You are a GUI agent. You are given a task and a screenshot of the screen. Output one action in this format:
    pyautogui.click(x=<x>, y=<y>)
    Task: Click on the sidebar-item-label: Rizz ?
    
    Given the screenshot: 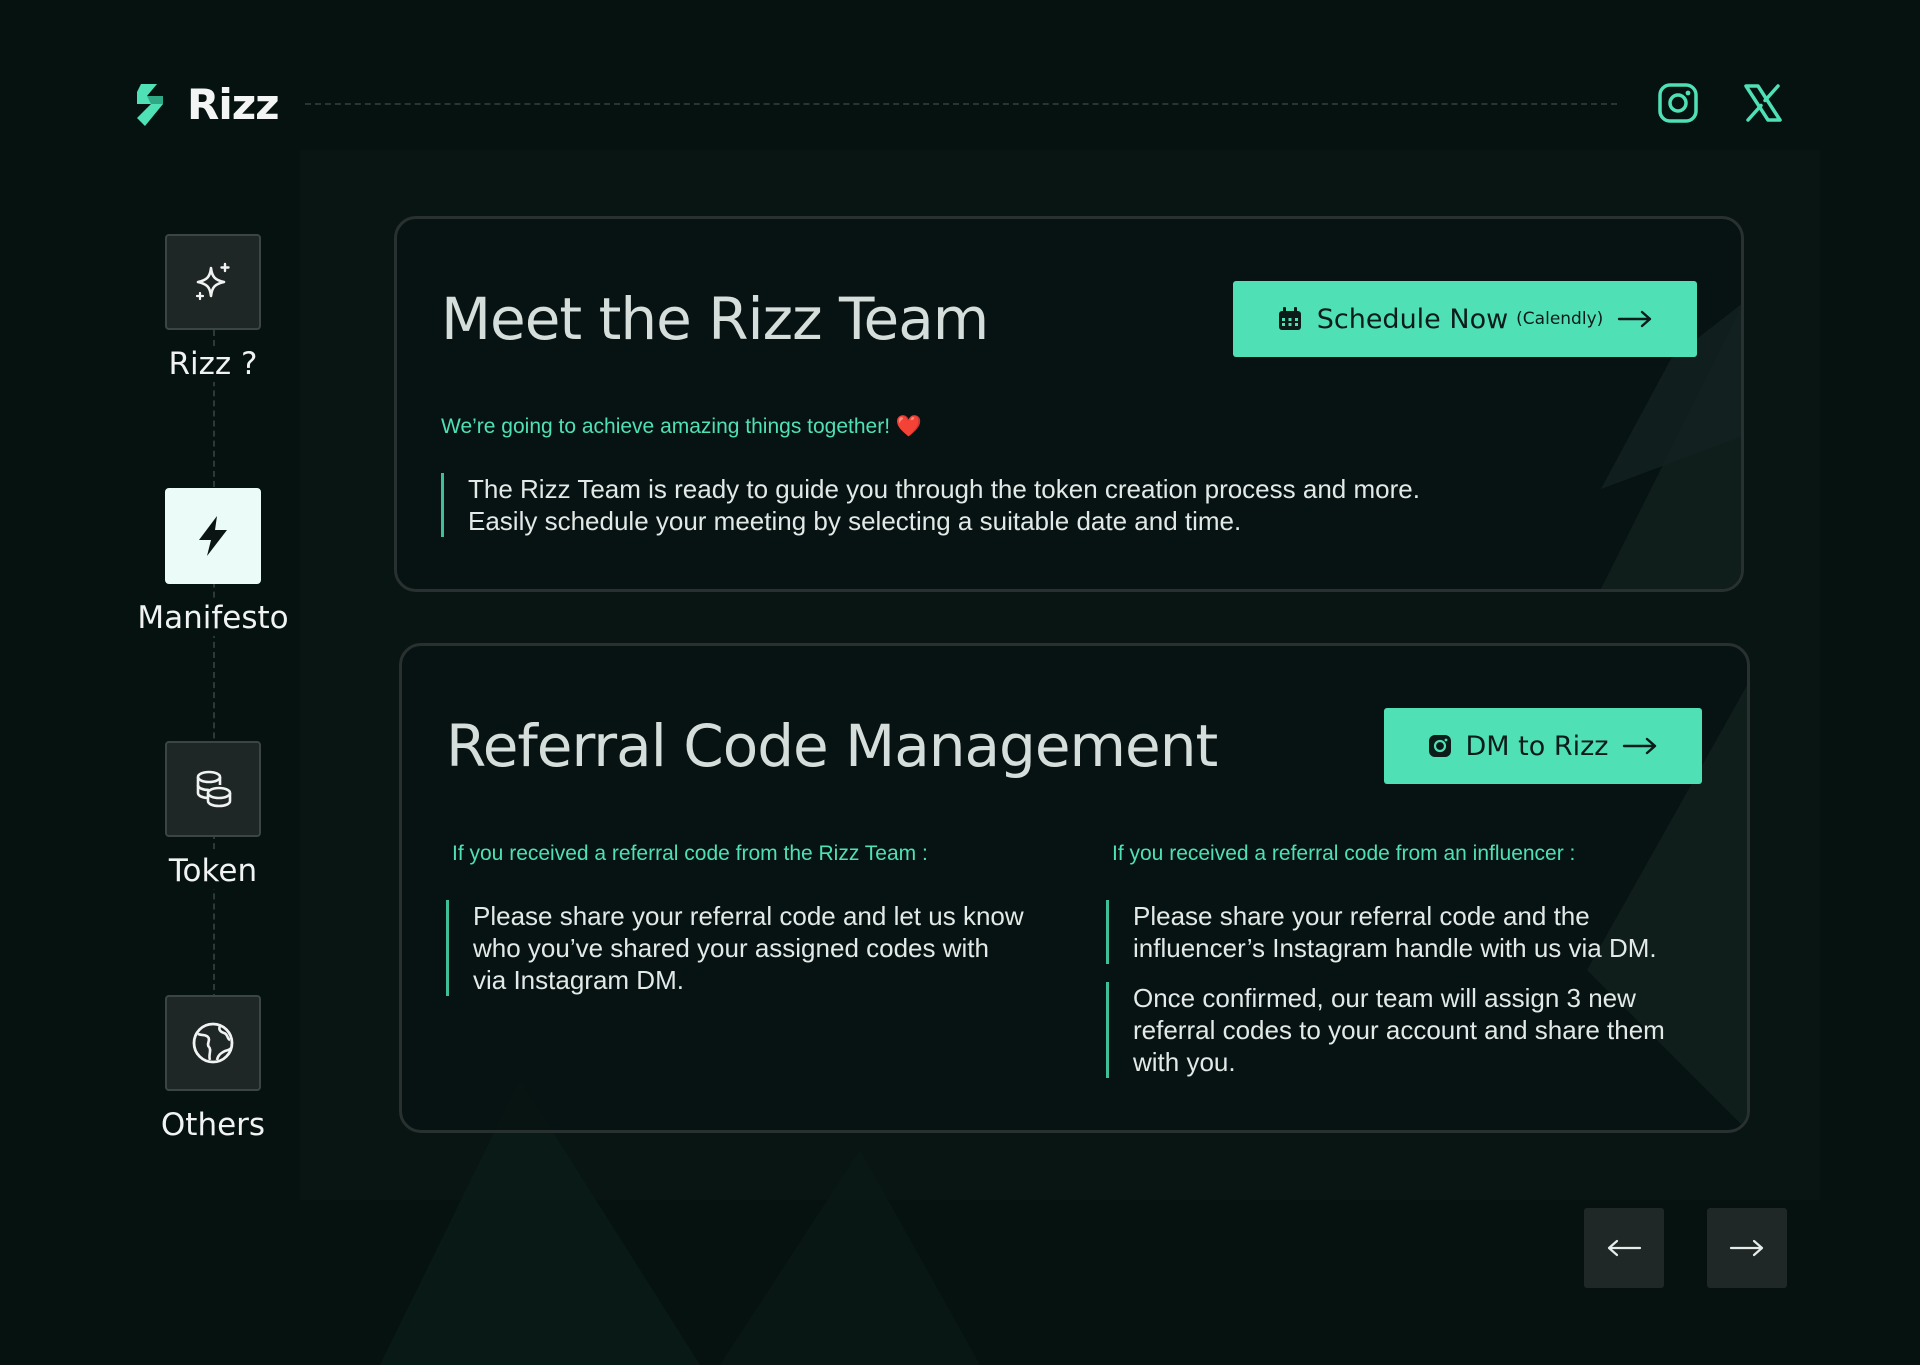 What is the action you would take?
    pyautogui.click(x=213, y=364)
    